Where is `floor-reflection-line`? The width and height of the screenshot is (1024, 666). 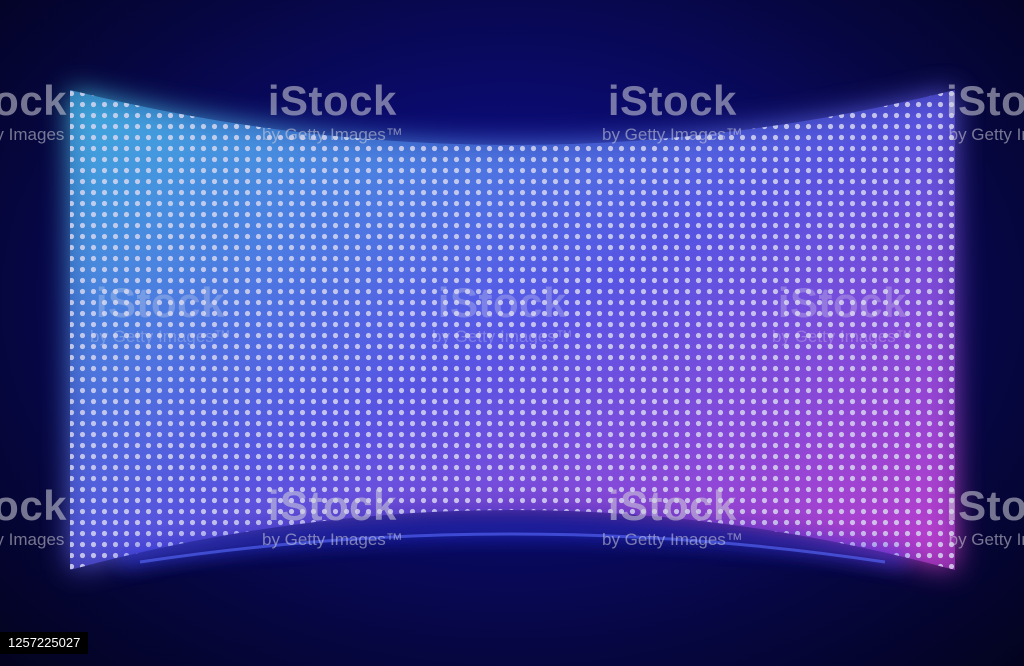 floor-reflection-line is located at coordinates (512, 548).